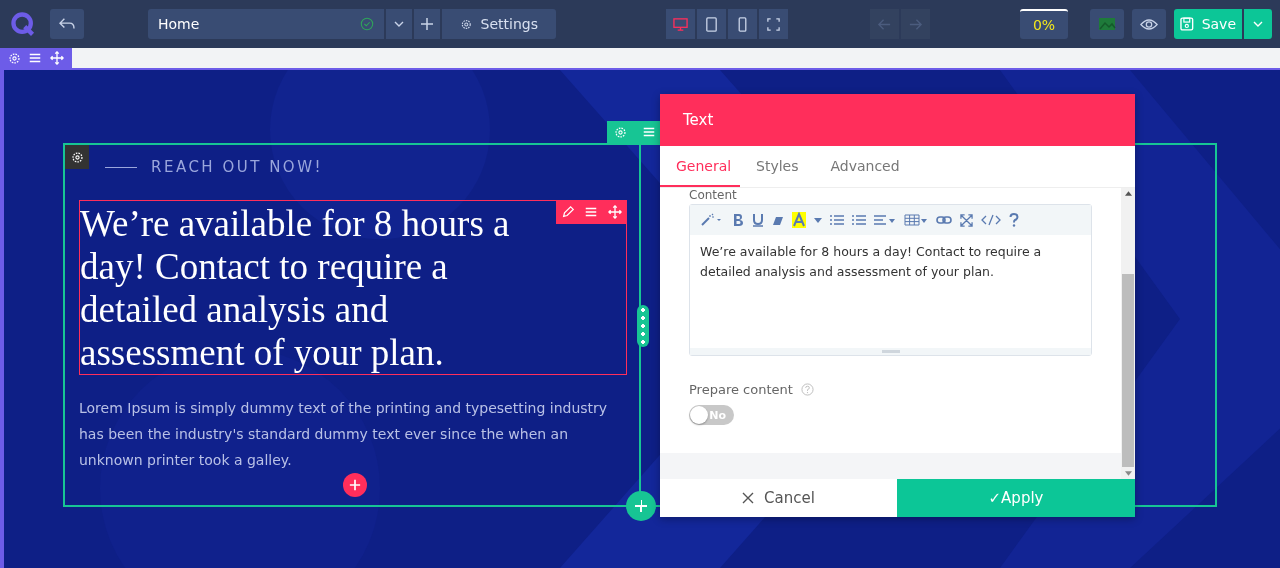 The image size is (1280, 568). Describe the element at coordinates (991, 220) in the screenshot. I see `code-icon` at that location.